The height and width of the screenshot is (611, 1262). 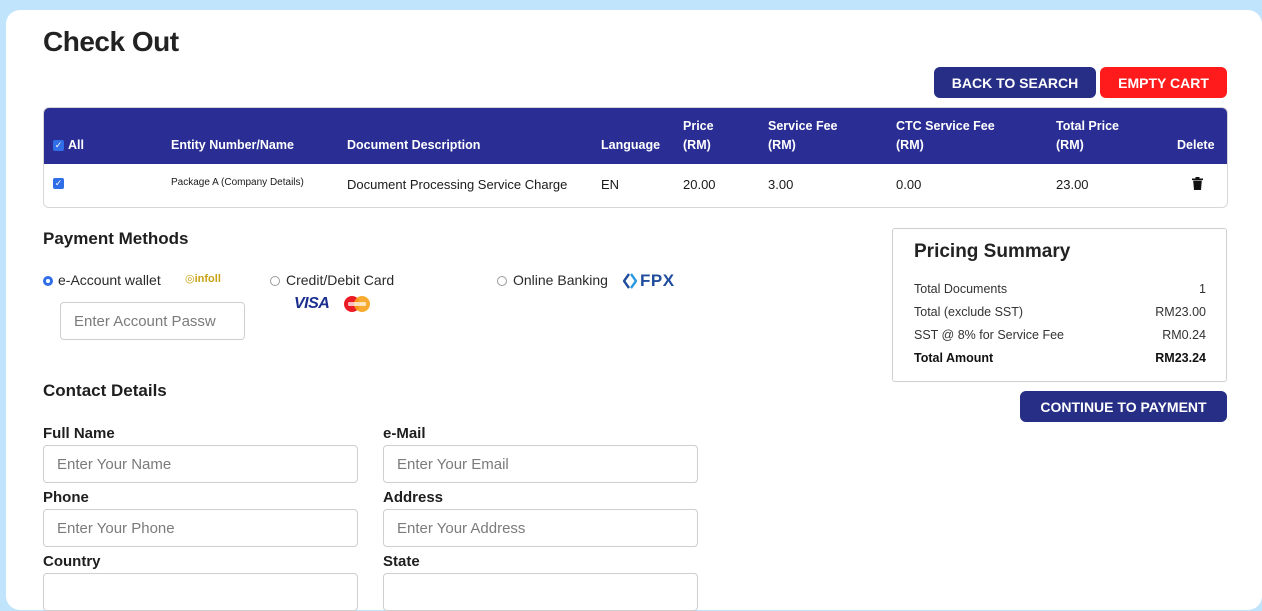 I want to click on mastercard-icon, so click(x=357, y=304).